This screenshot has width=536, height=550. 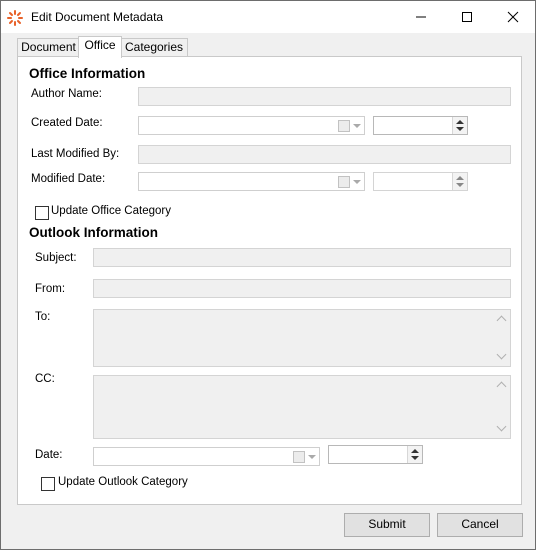 I want to click on from-label: From:, so click(x=50, y=289).